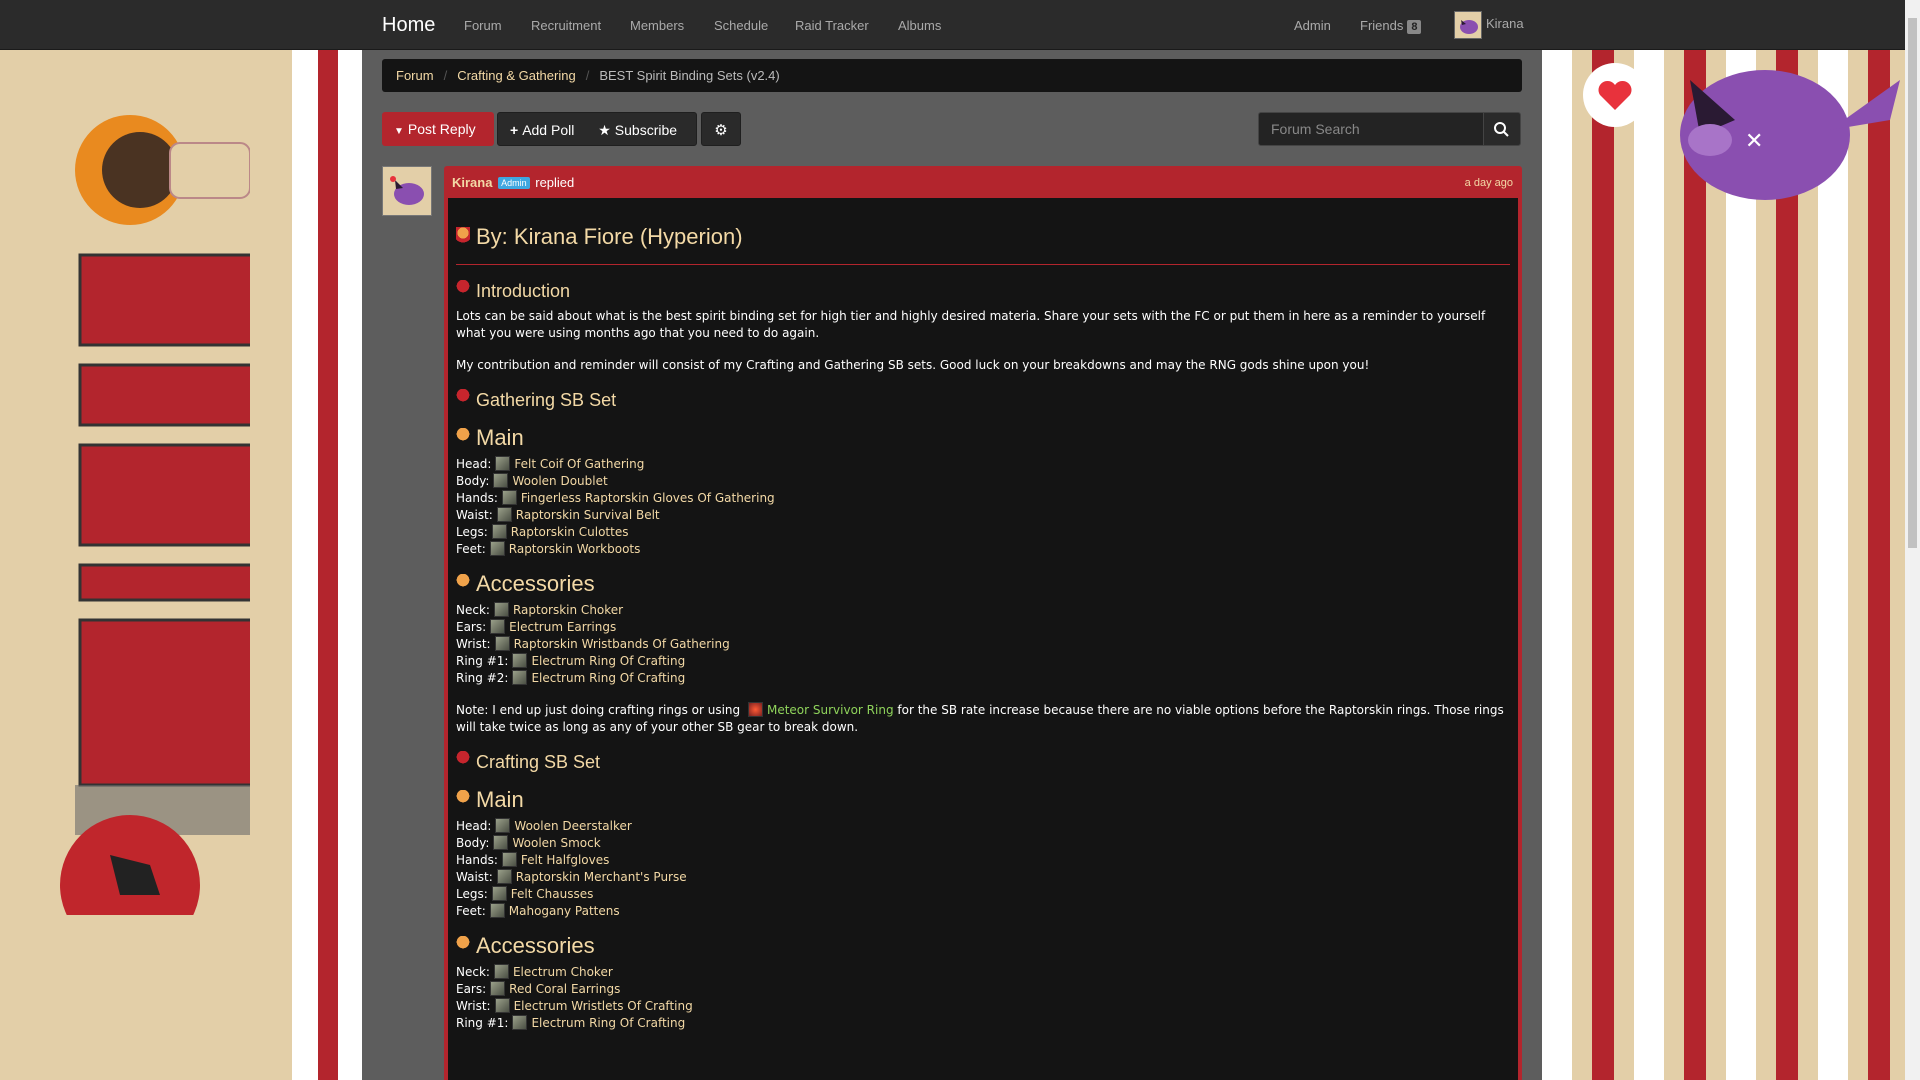  Describe the element at coordinates (657, 25) in the screenshot. I see `nav-members: Members` at that location.